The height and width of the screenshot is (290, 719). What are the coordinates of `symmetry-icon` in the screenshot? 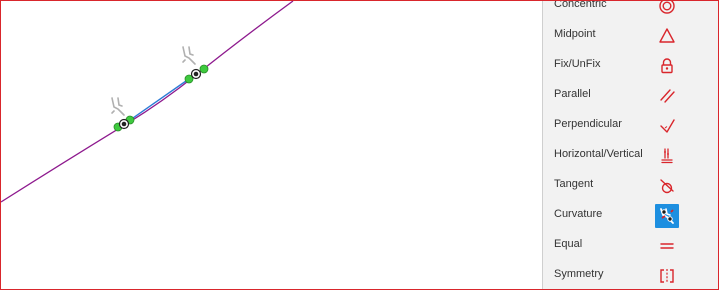 It's located at (667, 276).